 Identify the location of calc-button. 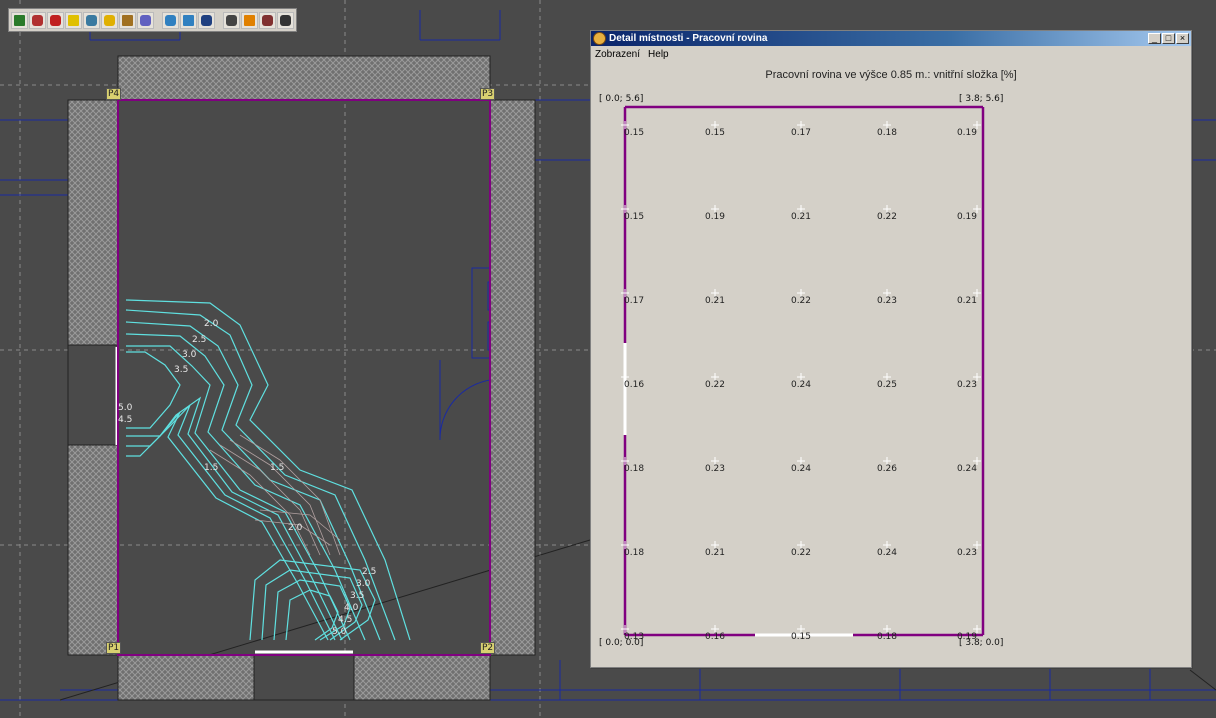
(206, 20).